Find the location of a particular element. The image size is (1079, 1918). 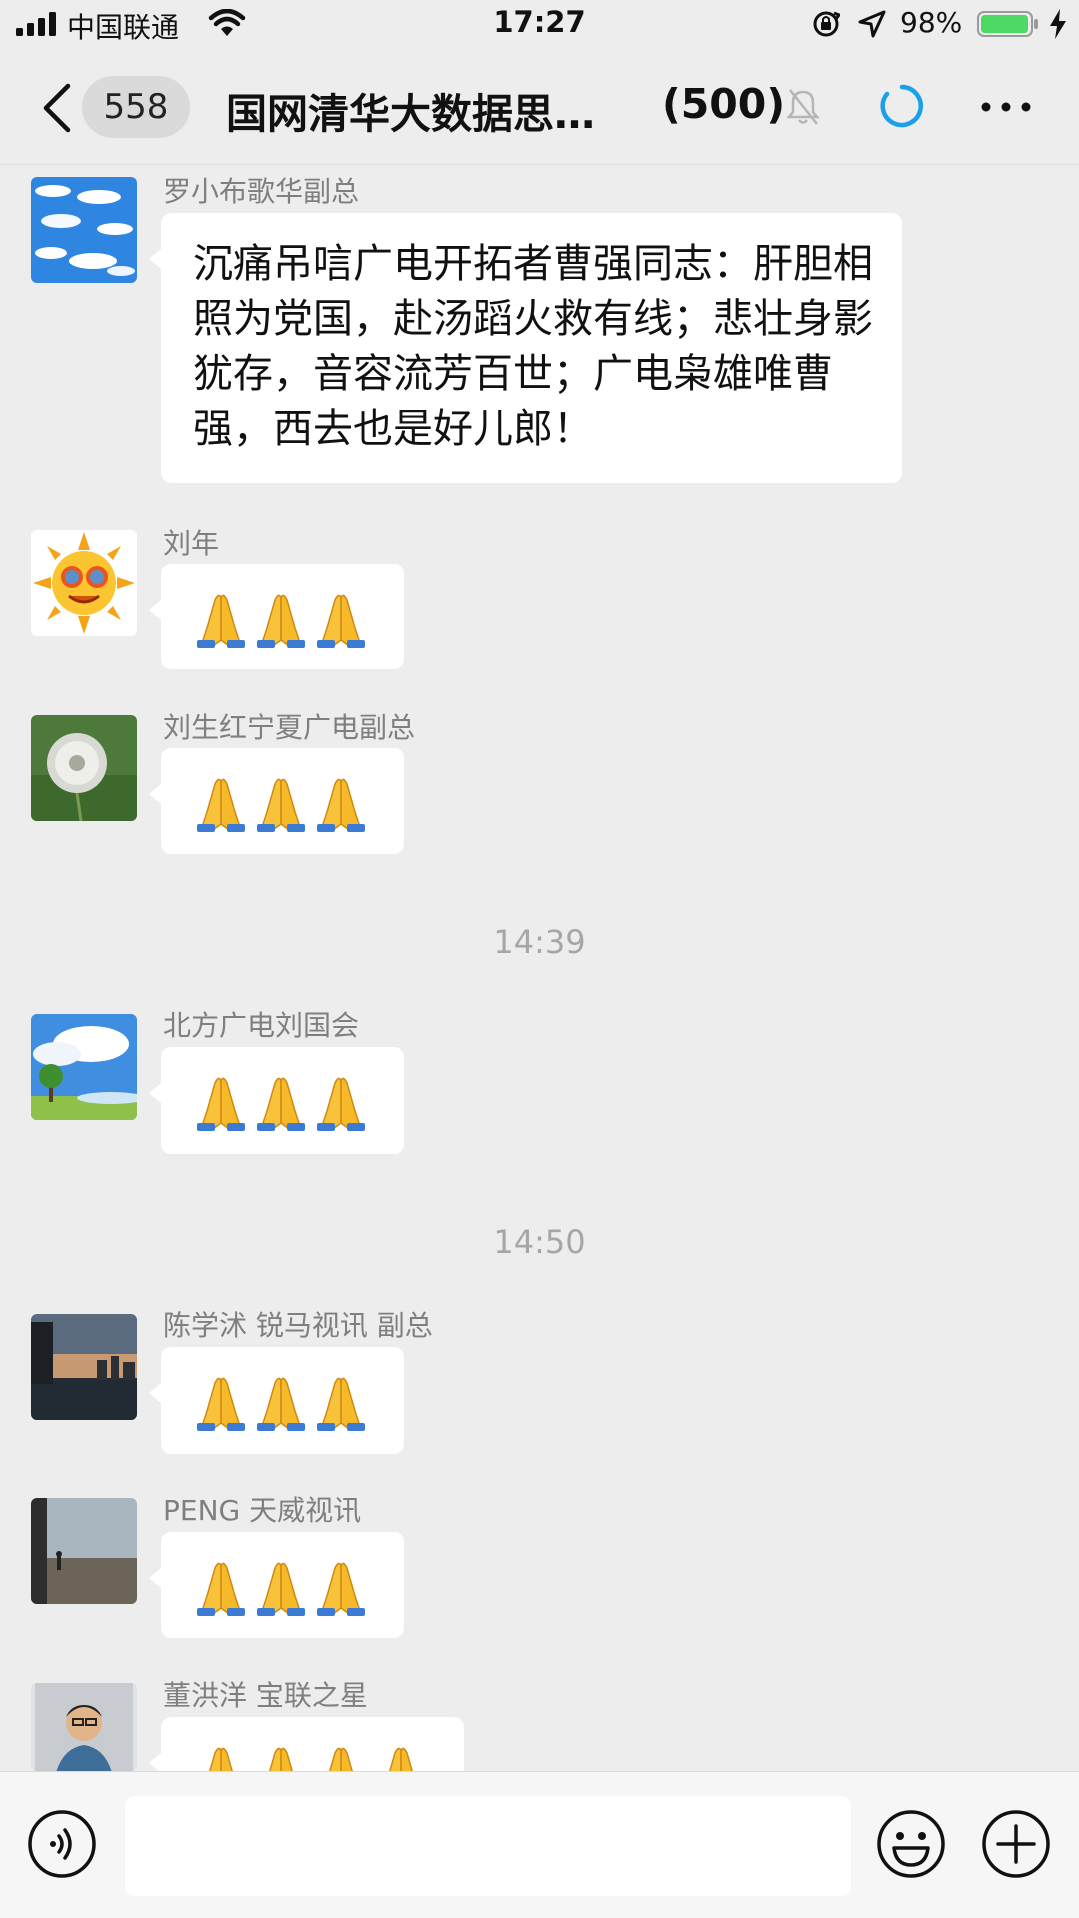

location-icon is located at coordinates (872, 24).